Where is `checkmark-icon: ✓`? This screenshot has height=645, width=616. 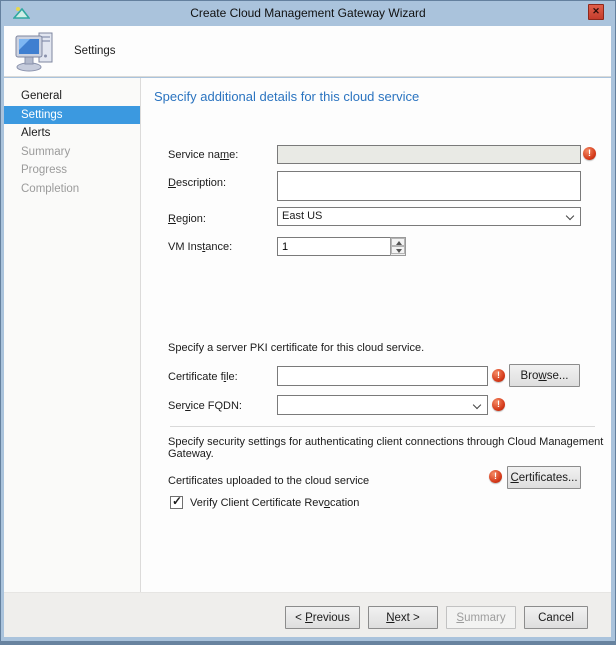
checkmark-icon: ✓ is located at coordinates (177, 501).